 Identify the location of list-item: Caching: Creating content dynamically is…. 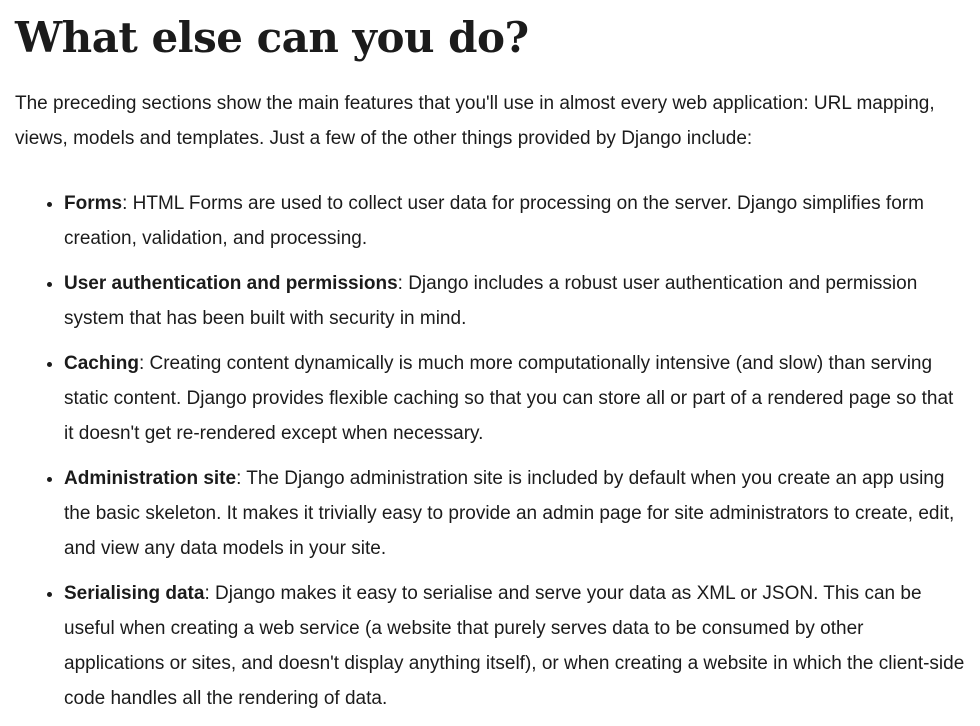
(514, 398).